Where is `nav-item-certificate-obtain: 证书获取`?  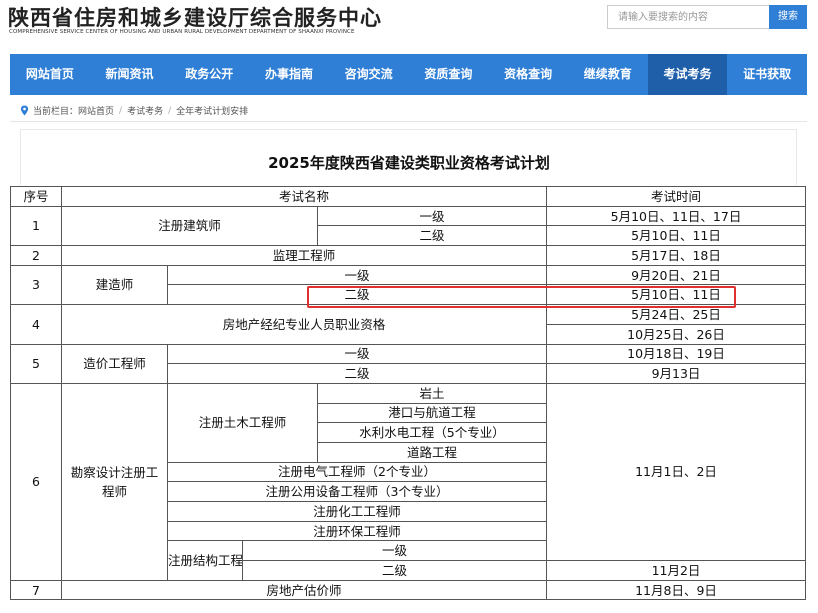 nav-item-certificate-obtain: 证书获取 is located at coordinates (767, 74).